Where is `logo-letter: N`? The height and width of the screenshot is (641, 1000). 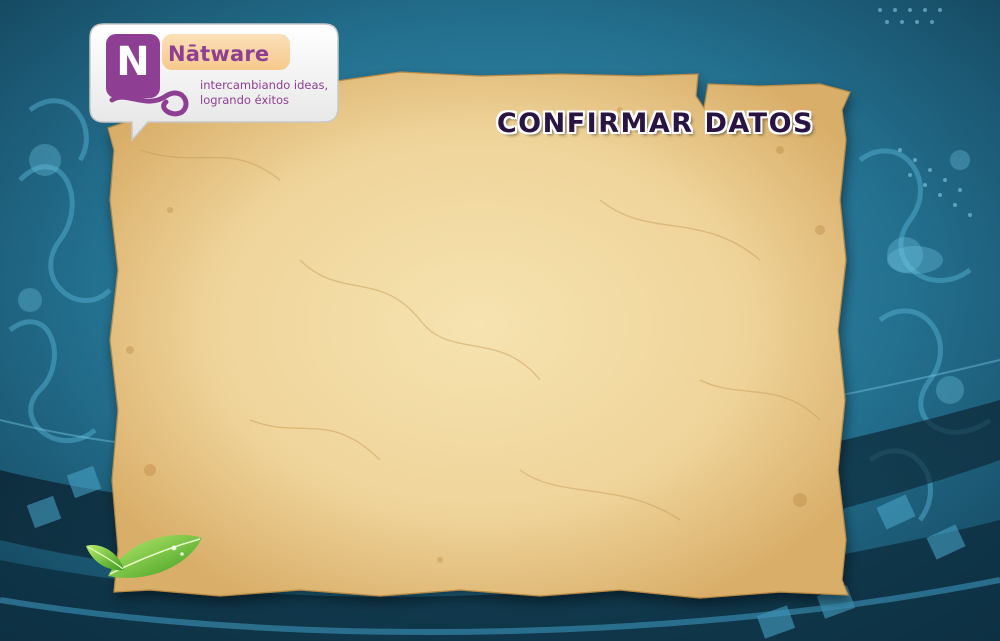
logo-letter: N is located at coordinates (133, 62).